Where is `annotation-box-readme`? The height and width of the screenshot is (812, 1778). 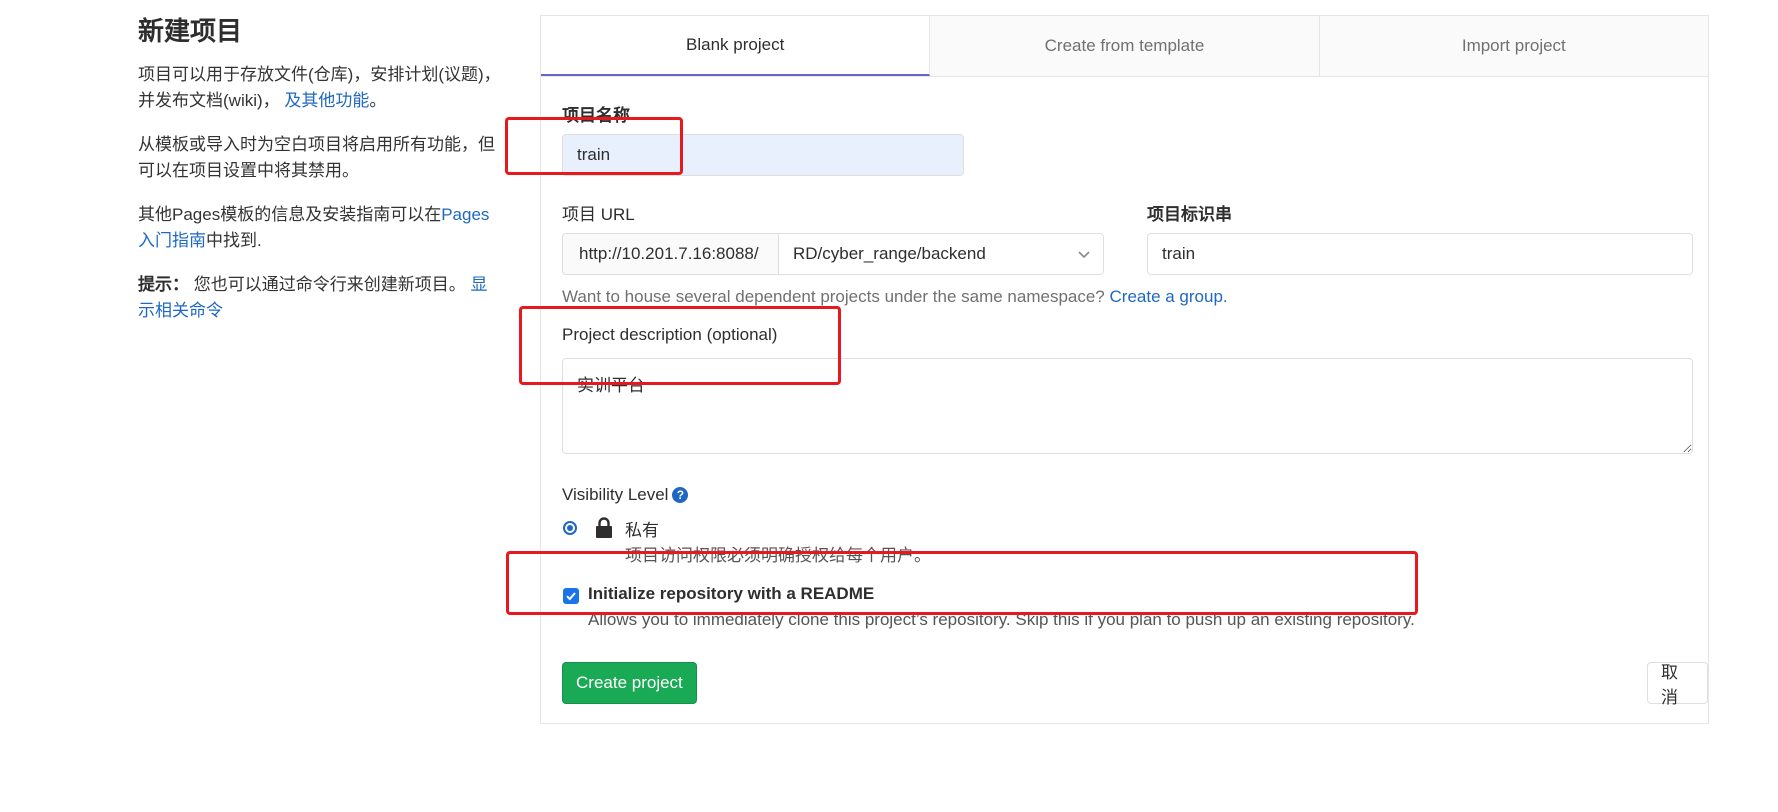
annotation-box-readme is located at coordinates (962, 583).